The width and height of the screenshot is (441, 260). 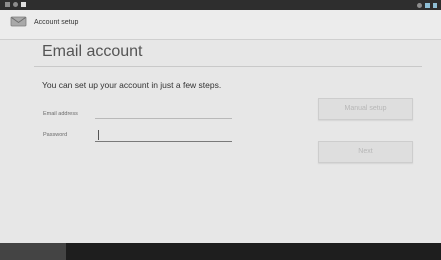 I want to click on system-icons, so click(x=427, y=5).